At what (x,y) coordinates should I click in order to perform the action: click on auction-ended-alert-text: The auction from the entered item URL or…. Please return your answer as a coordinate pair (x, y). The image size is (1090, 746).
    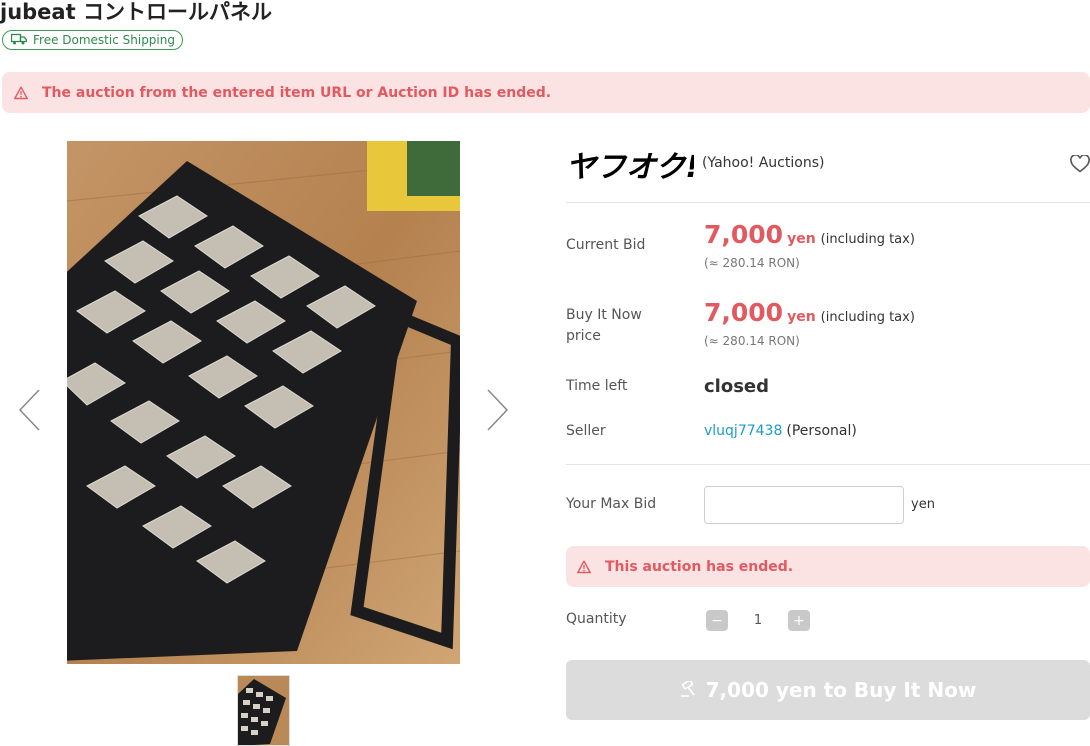
    Looking at the image, I should click on (297, 92).